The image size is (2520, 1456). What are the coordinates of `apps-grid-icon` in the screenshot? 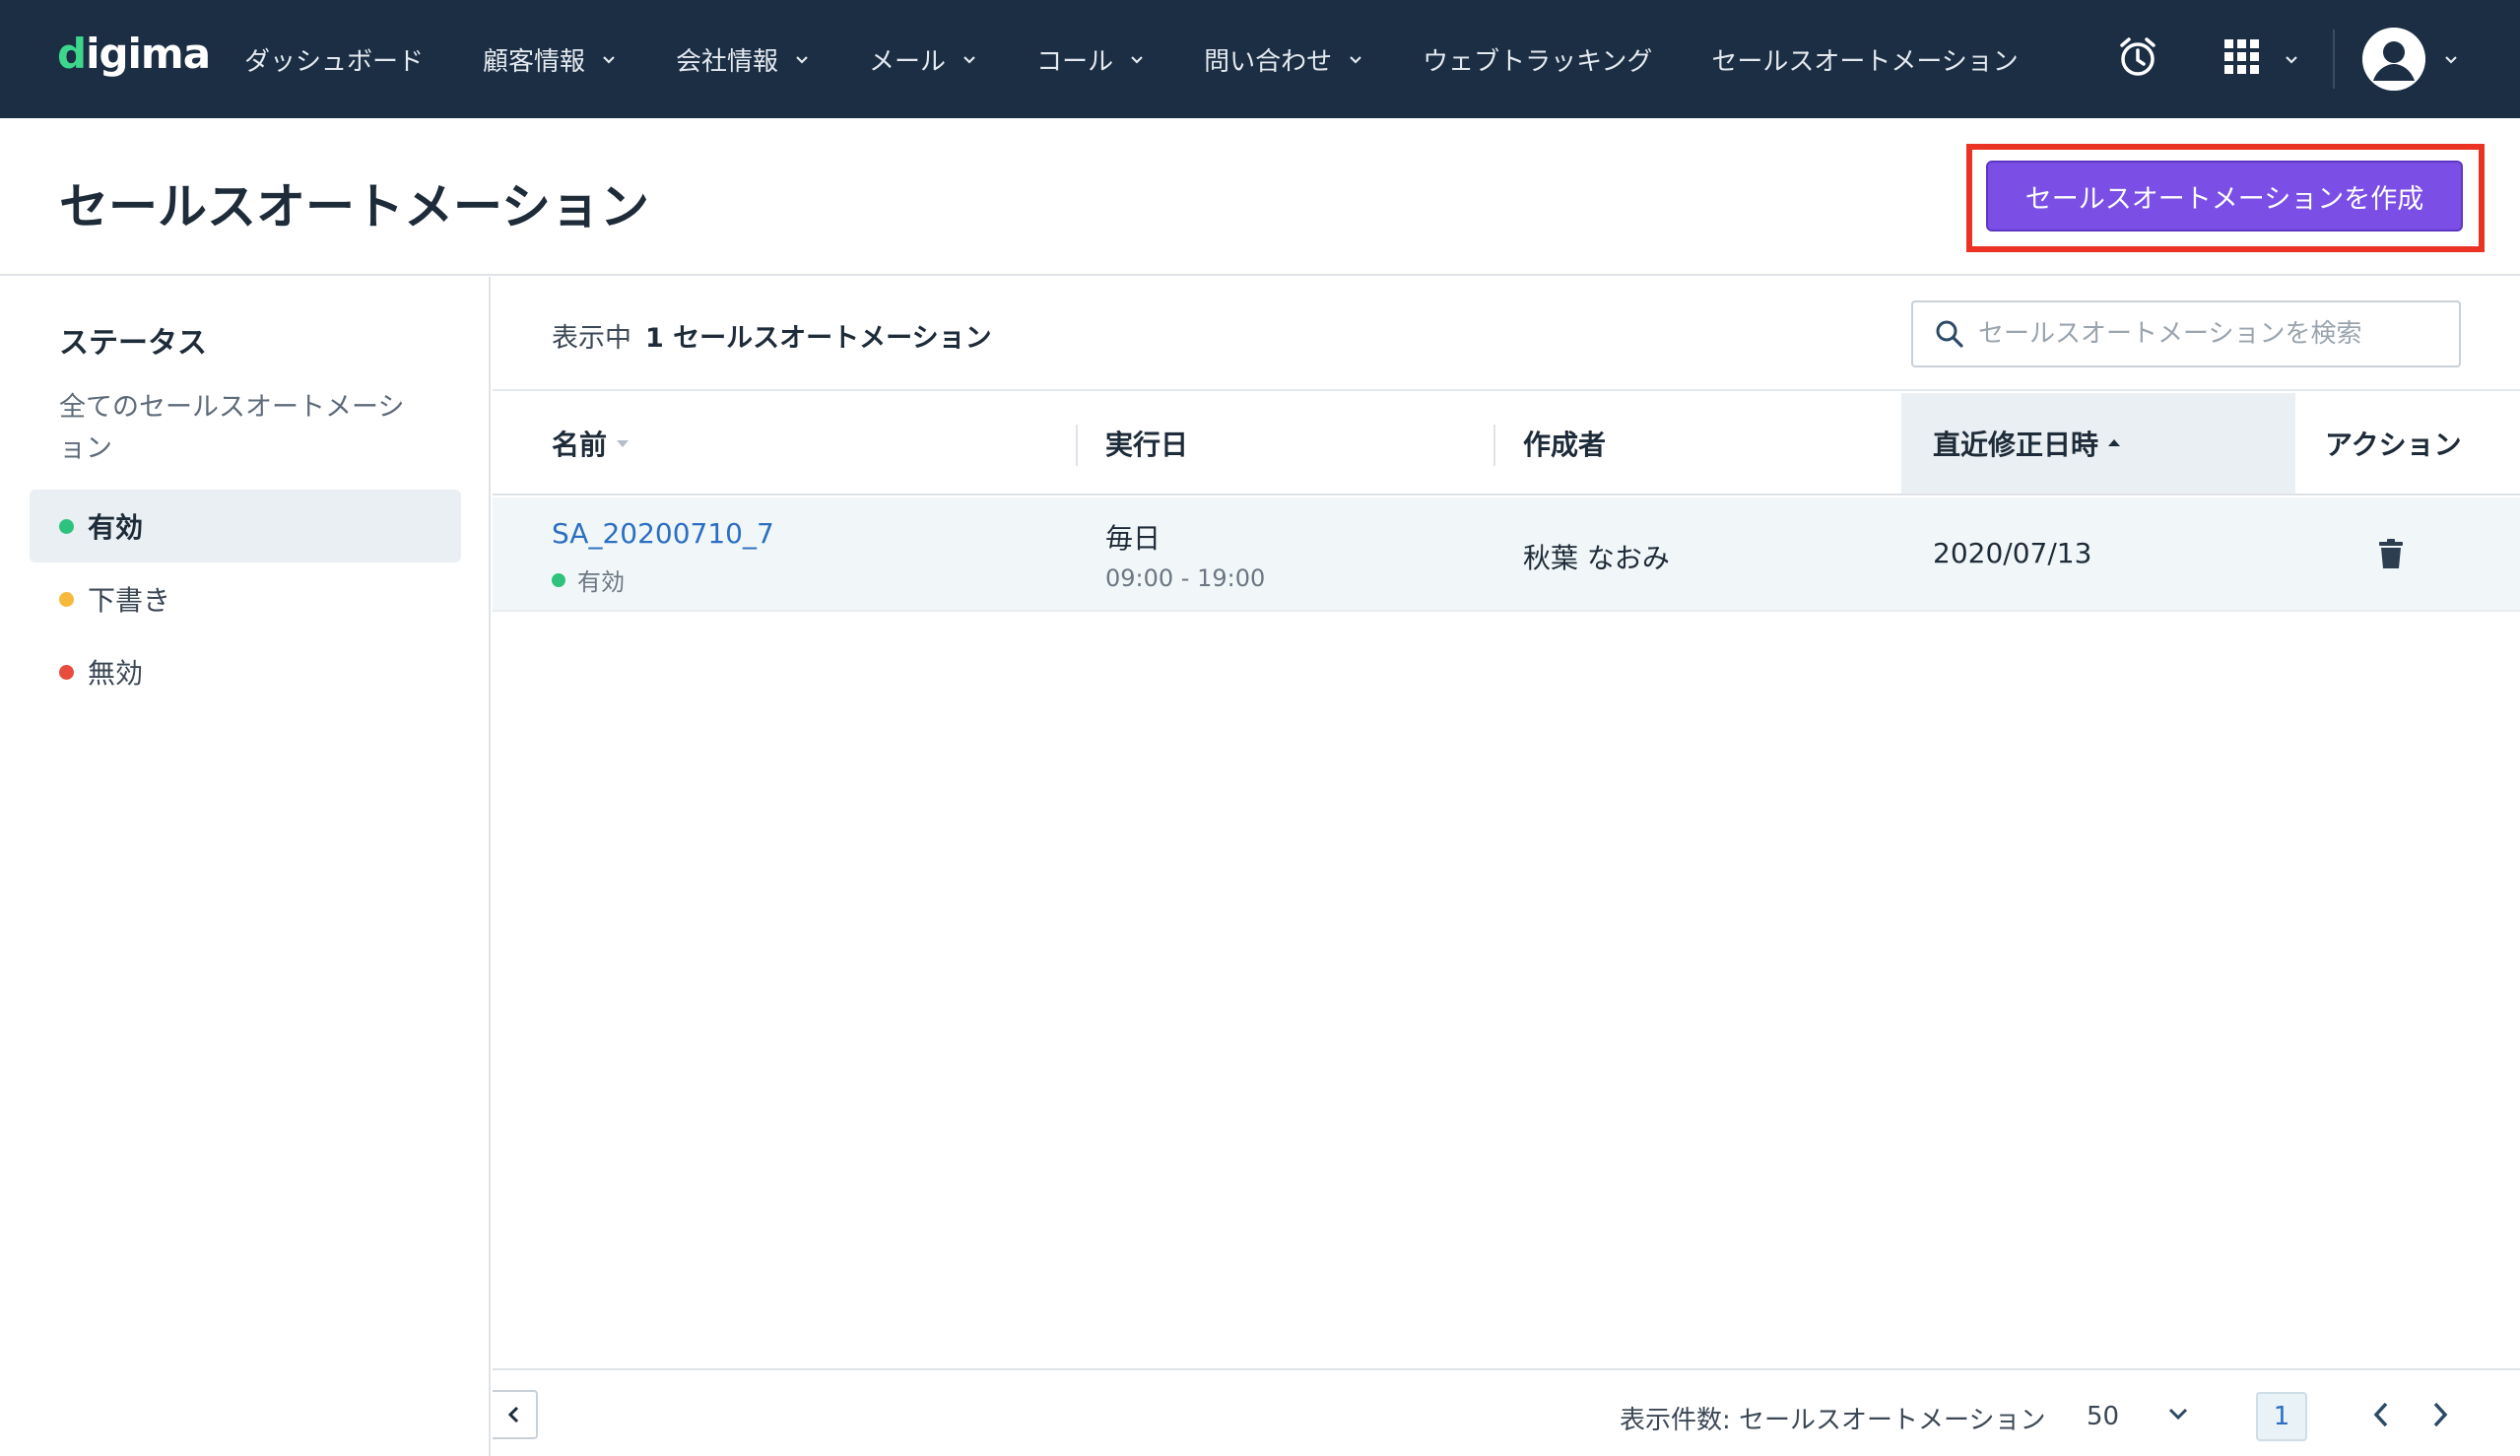 It's located at (2242, 59).